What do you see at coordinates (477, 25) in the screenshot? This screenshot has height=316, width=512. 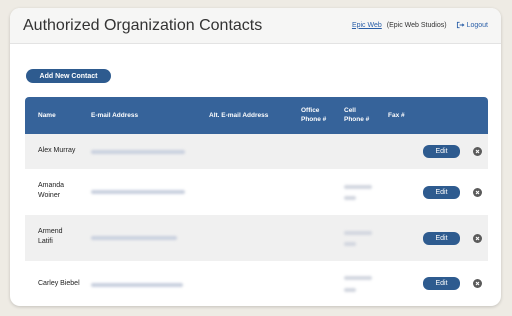 I see `logout-label: Logout` at bounding box center [477, 25].